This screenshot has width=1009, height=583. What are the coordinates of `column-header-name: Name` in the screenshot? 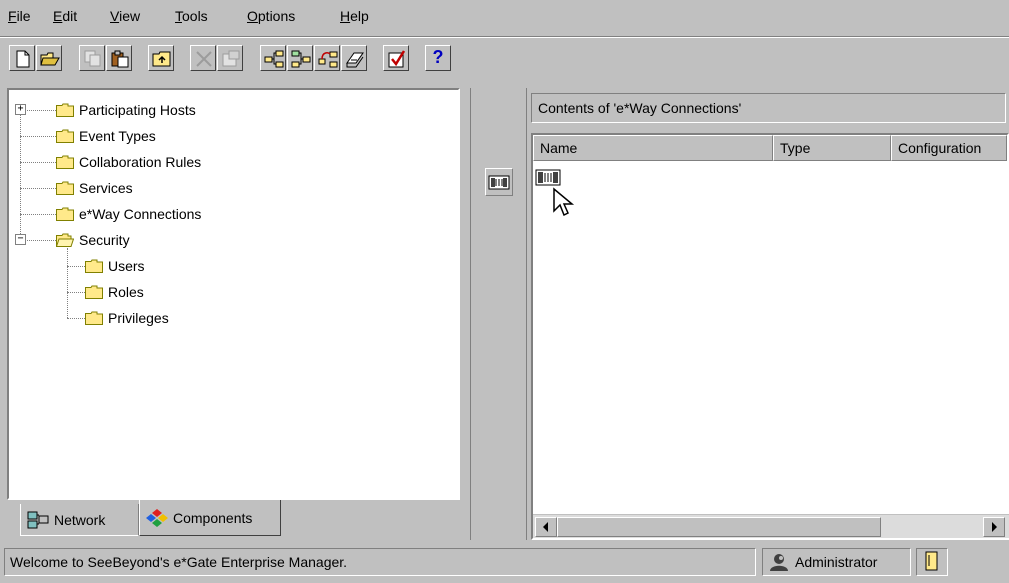 It's located at (653, 148).